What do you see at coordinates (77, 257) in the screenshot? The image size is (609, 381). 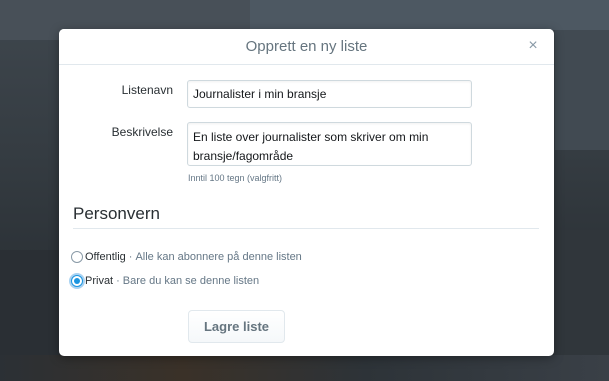 I see `radio-public` at bounding box center [77, 257].